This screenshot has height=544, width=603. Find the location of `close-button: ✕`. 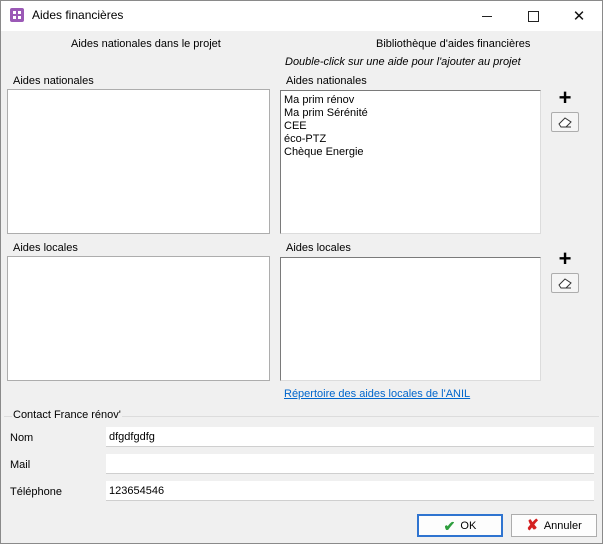

close-button: ✕ is located at coordinates (579, 16).